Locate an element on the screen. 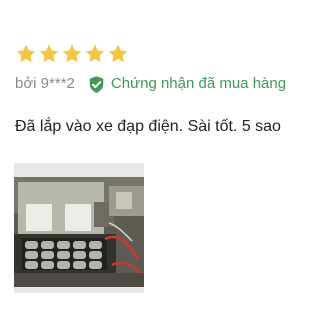 The image size is (336, 336). review-meta: bởi 9***2 Chứng nhận đã mua hàng is located at coordinates (150, 84).